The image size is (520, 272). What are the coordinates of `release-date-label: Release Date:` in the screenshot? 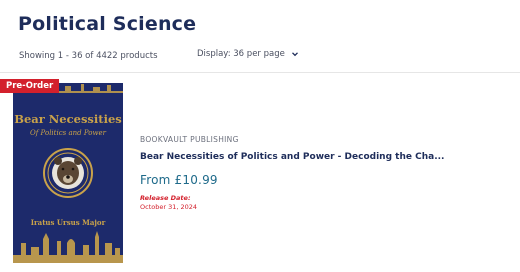 It's located at (165, 198).